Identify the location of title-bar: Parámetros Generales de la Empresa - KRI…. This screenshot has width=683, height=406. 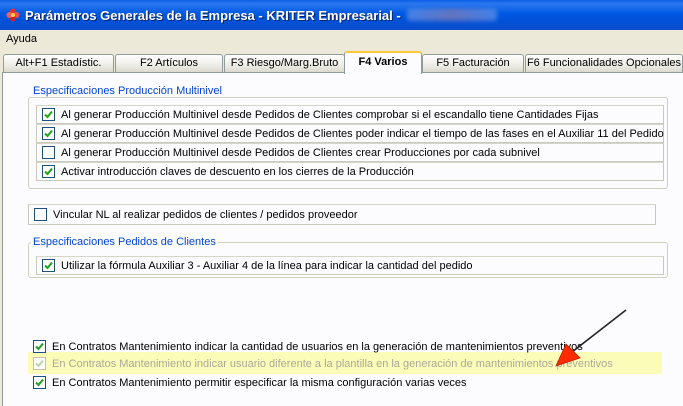
(341, 15).